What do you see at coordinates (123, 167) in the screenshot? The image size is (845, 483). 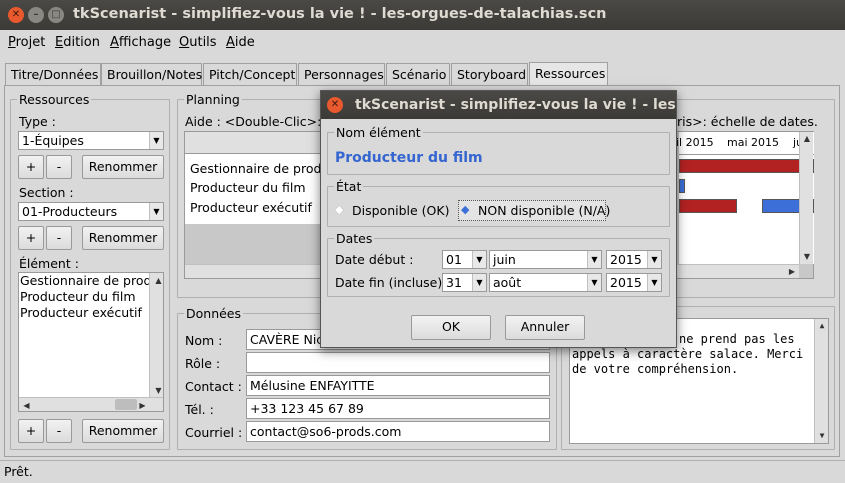 I see `type-rename-button: Renommer` at bounding box center [123, 167].